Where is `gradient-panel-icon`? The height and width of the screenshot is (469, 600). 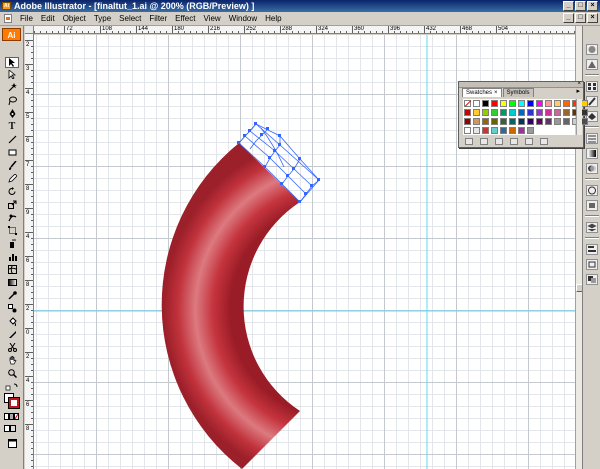 gradient-panel-icon is located at coordinates (592, 153).